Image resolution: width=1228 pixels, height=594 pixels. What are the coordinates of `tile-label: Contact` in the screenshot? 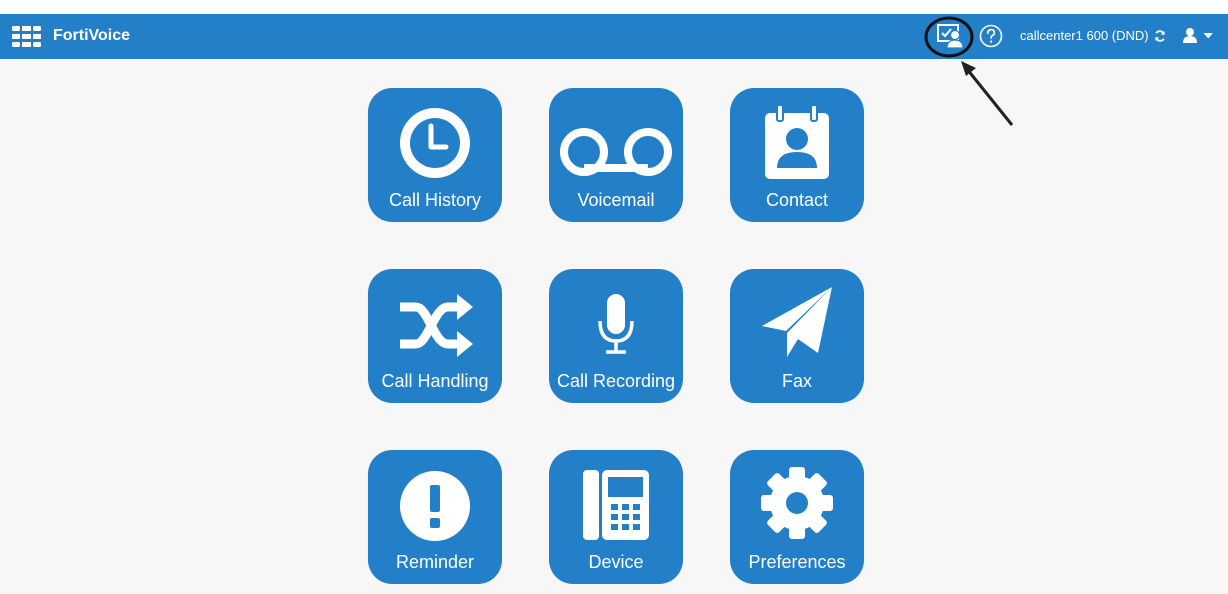 It's located at (797, 200).